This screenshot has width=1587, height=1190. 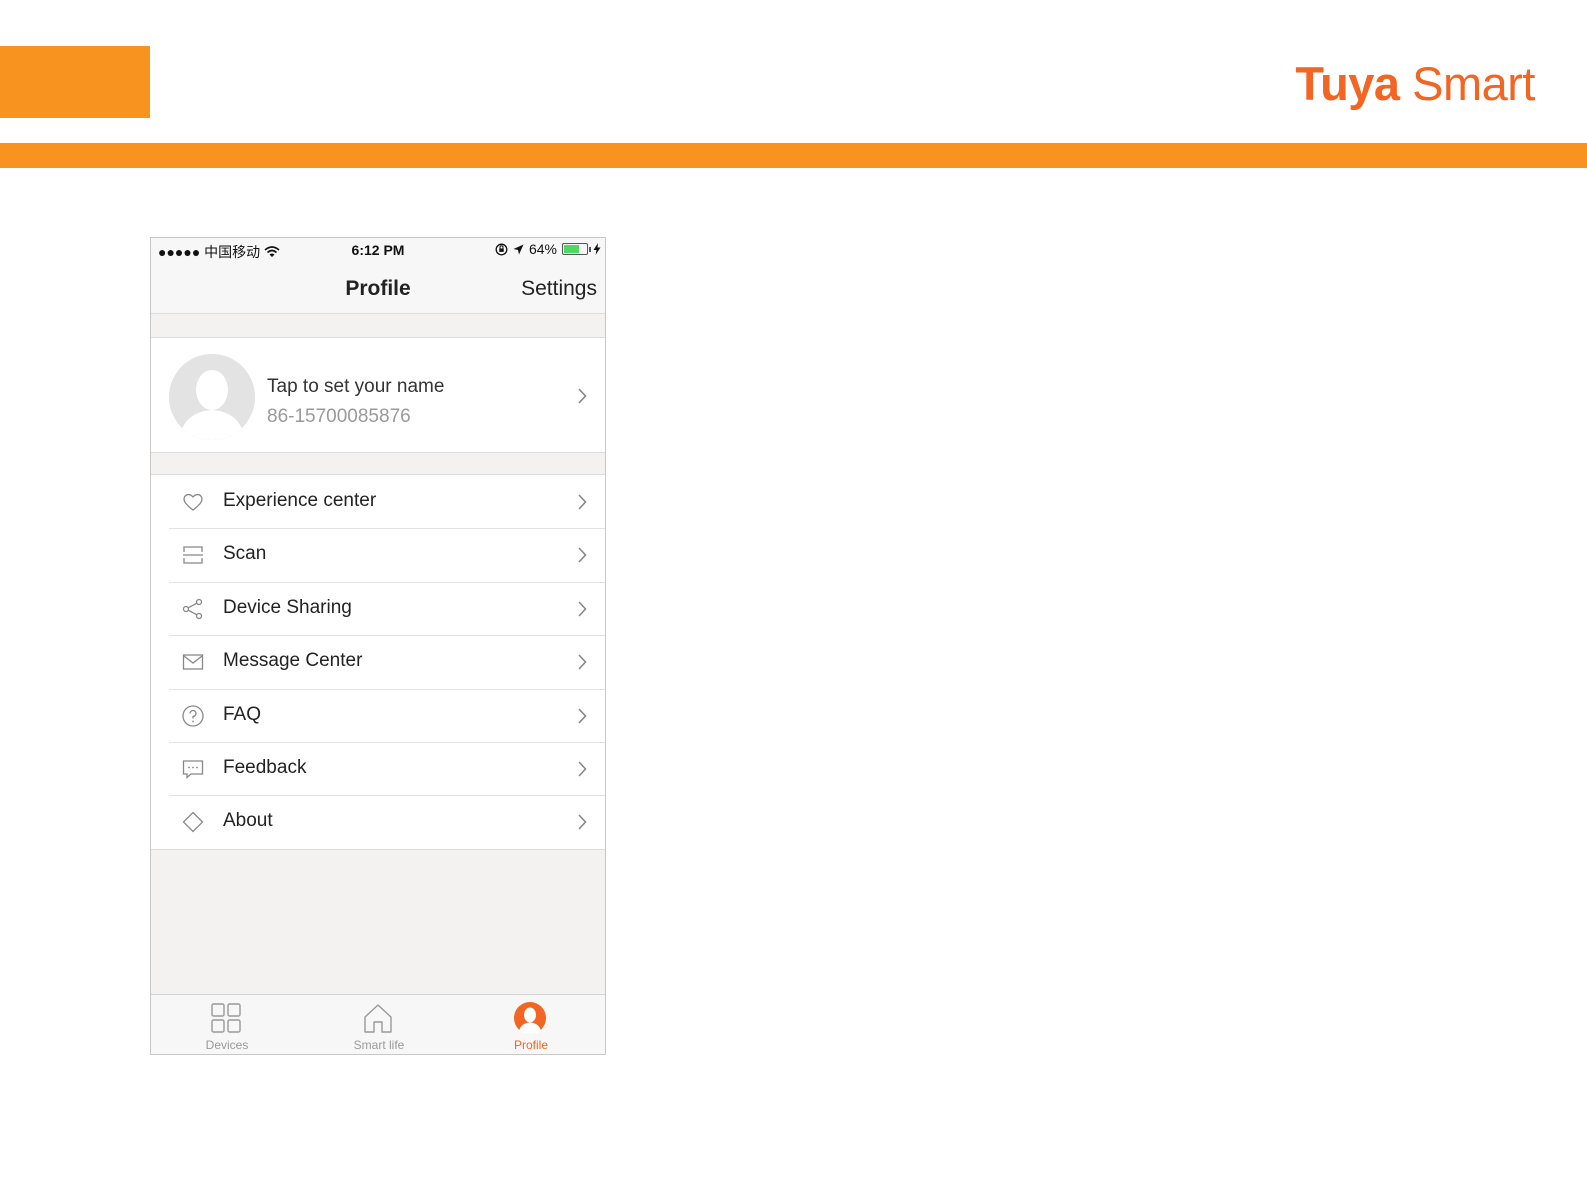 I want to click on menu-item-scan: Scan, so click(x=378, y=554).